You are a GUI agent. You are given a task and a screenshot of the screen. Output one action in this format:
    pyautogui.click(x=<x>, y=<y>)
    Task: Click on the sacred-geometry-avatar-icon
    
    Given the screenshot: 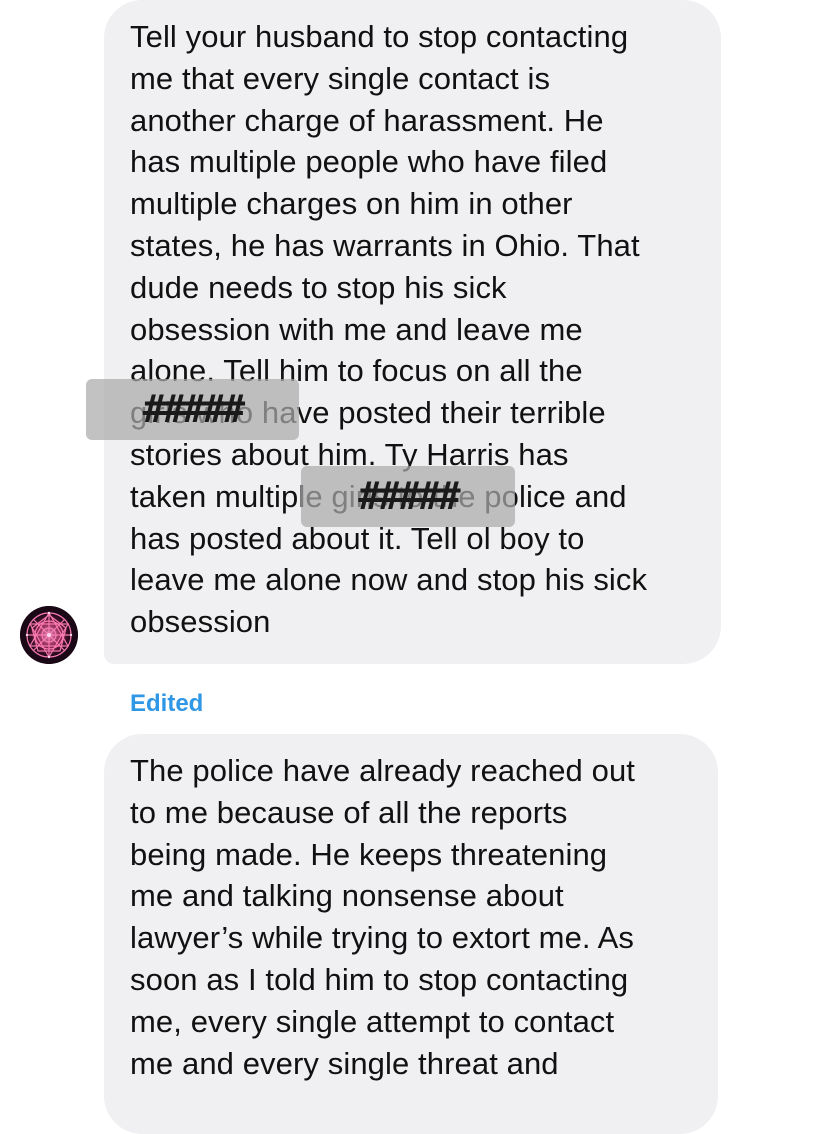 What is the action you would take?
    pyautogui.click(x=49, y=635)
    